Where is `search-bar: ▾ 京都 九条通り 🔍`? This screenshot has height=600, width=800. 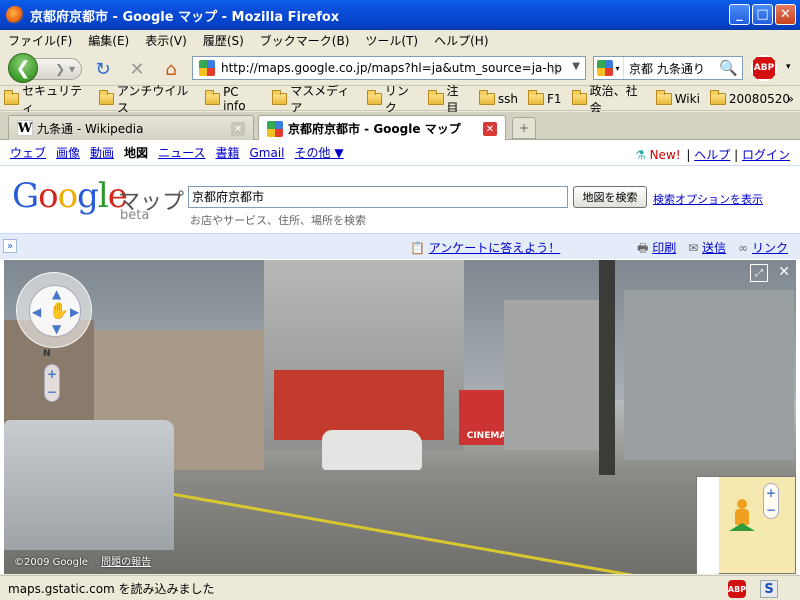 search-bar: ▾ 京都 九条通り 🔍 is located at coordinates (668, 68).